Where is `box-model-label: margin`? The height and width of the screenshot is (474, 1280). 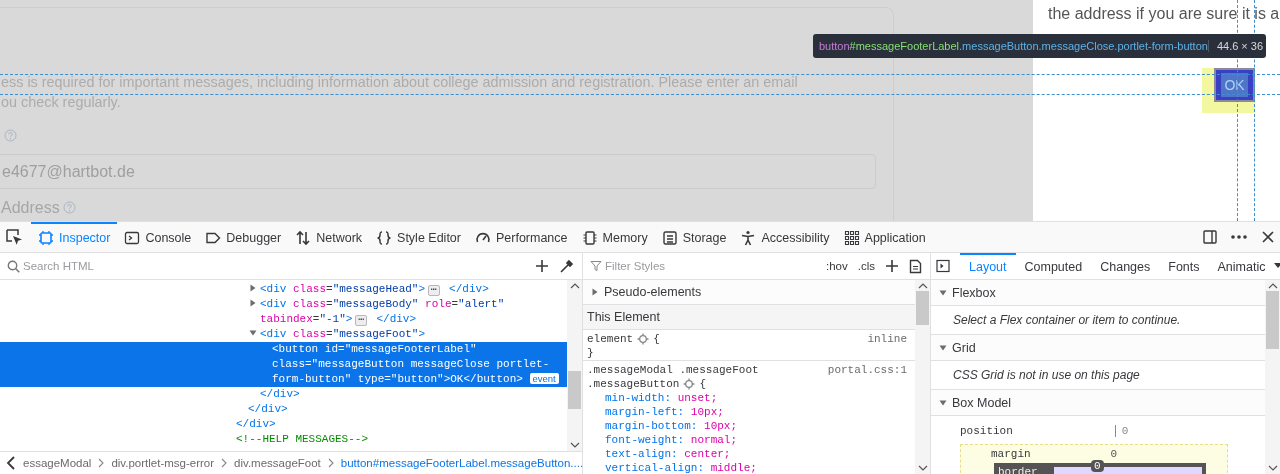 box-model-label: margin is located at coordinates (1011, 454).